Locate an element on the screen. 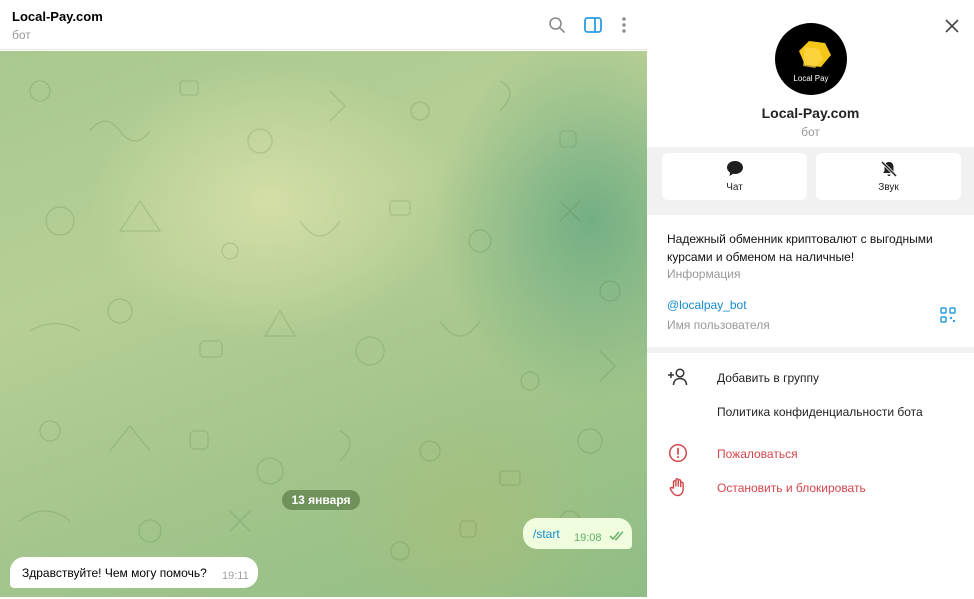 The height and width of the screenshot is (599, 974). message-time: 19:11 is located at coordinates (235, 576).